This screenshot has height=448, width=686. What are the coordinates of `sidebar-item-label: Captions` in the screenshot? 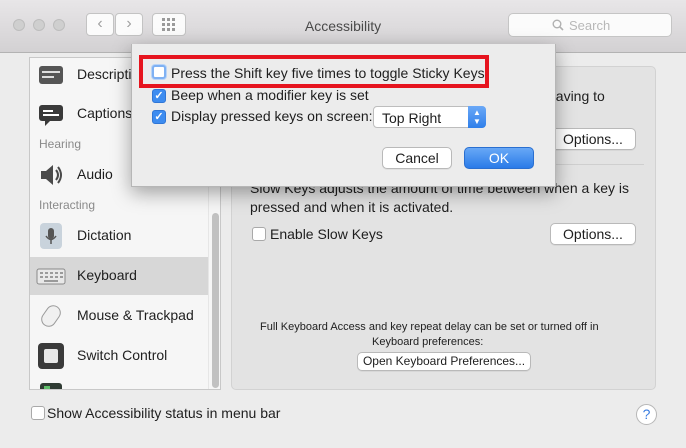 It's located at (105, 113).